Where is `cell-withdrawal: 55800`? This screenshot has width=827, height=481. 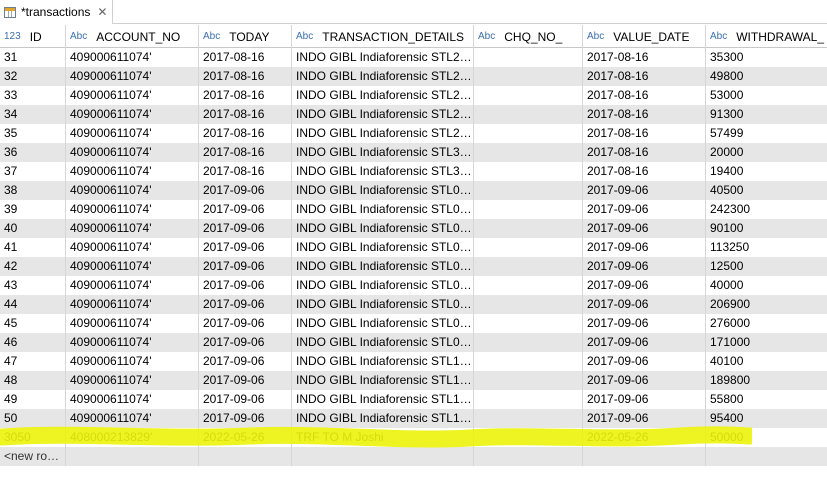
cell-withdrawal: 55800 is located at coordinates (766, 399).